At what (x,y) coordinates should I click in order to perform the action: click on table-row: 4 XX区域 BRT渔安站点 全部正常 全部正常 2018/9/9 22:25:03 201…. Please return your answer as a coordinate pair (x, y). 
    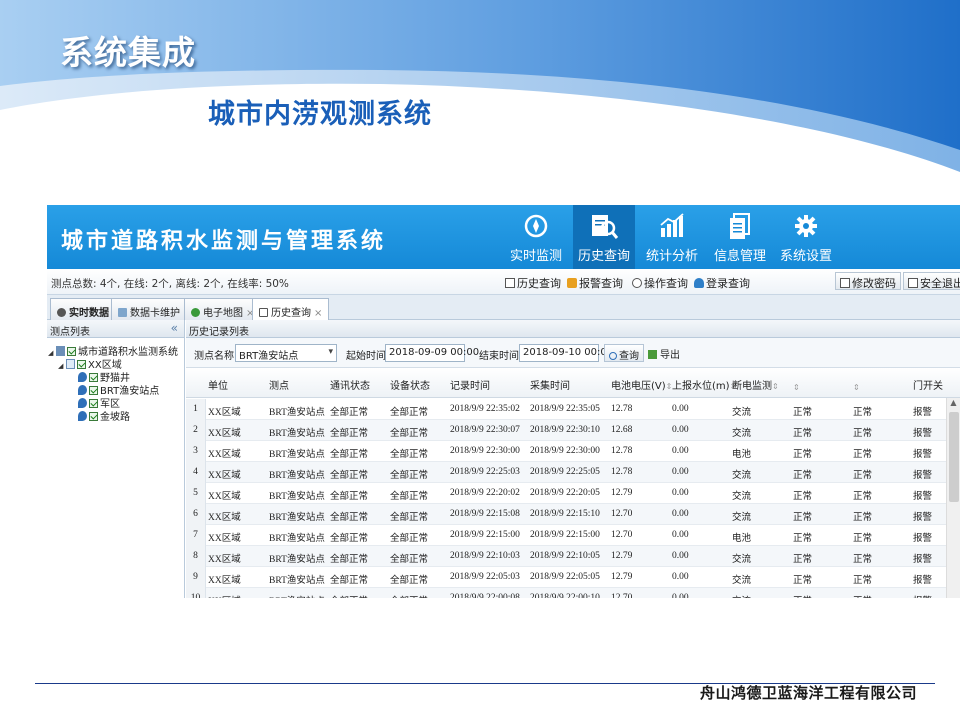
    Looking at the image, I should click on (566, 472).